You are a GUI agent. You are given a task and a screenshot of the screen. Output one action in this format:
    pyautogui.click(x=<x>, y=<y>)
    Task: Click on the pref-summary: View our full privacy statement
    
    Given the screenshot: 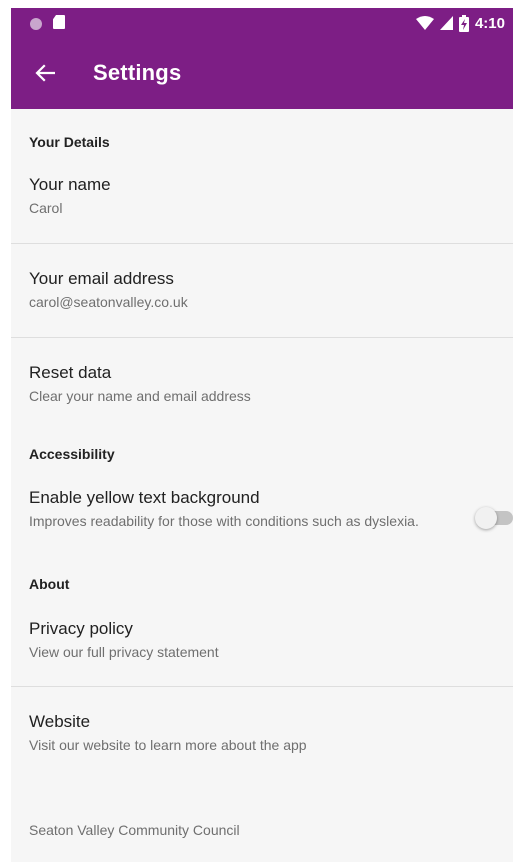 What is the action you would take?
    pyautogui.click(x=124, y=652)
    